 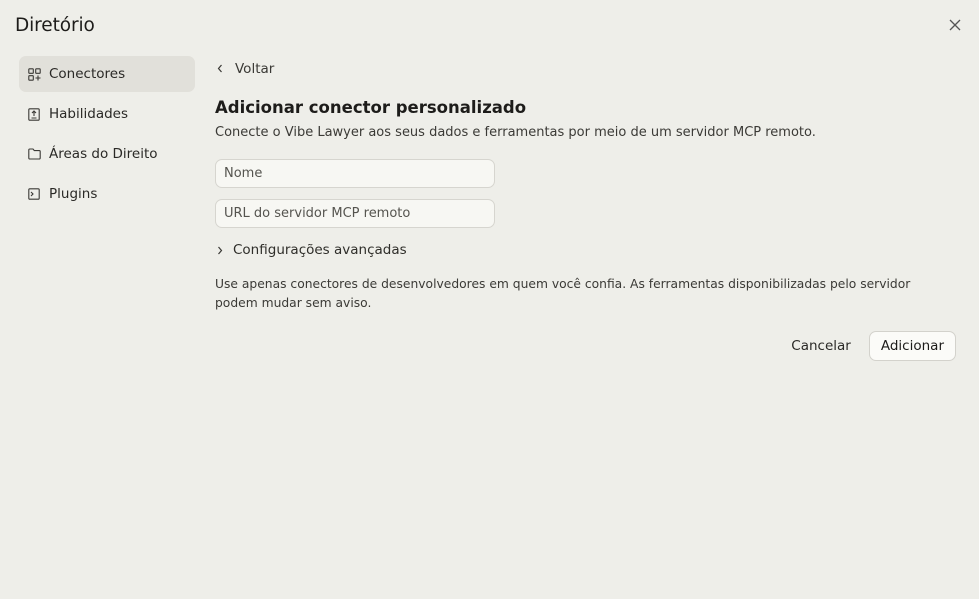 What do you see at coordinates (34, 194) in the screenshot?
I see `terminal-icon` at bounding box center [34, 194].